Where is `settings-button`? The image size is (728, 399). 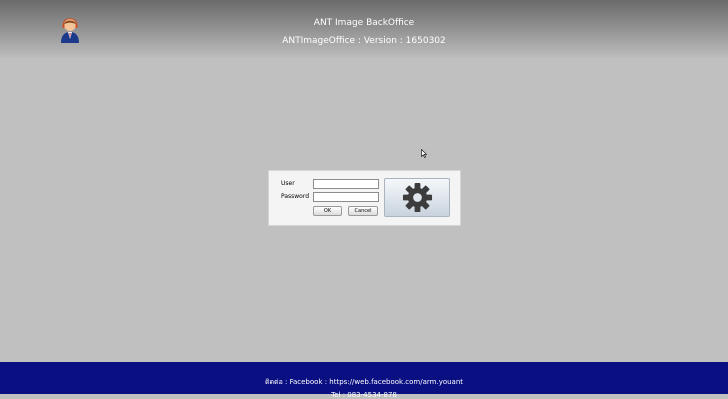
settings-button is located at coordinates (417, 197).